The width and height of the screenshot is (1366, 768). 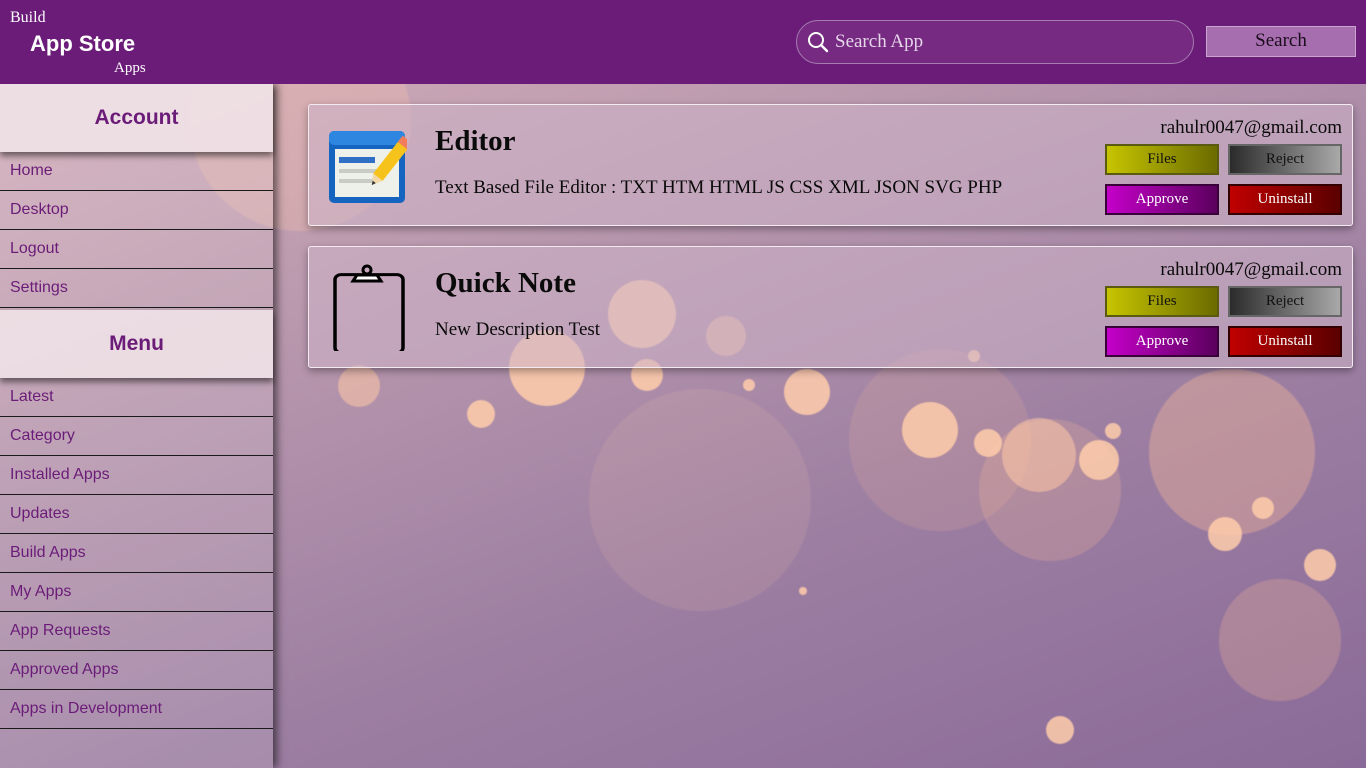 What do you see at coordinates (136, 514) in the screenshot?
I see `sidebar-item-updates: Updates` at bounding box center [136, 514].